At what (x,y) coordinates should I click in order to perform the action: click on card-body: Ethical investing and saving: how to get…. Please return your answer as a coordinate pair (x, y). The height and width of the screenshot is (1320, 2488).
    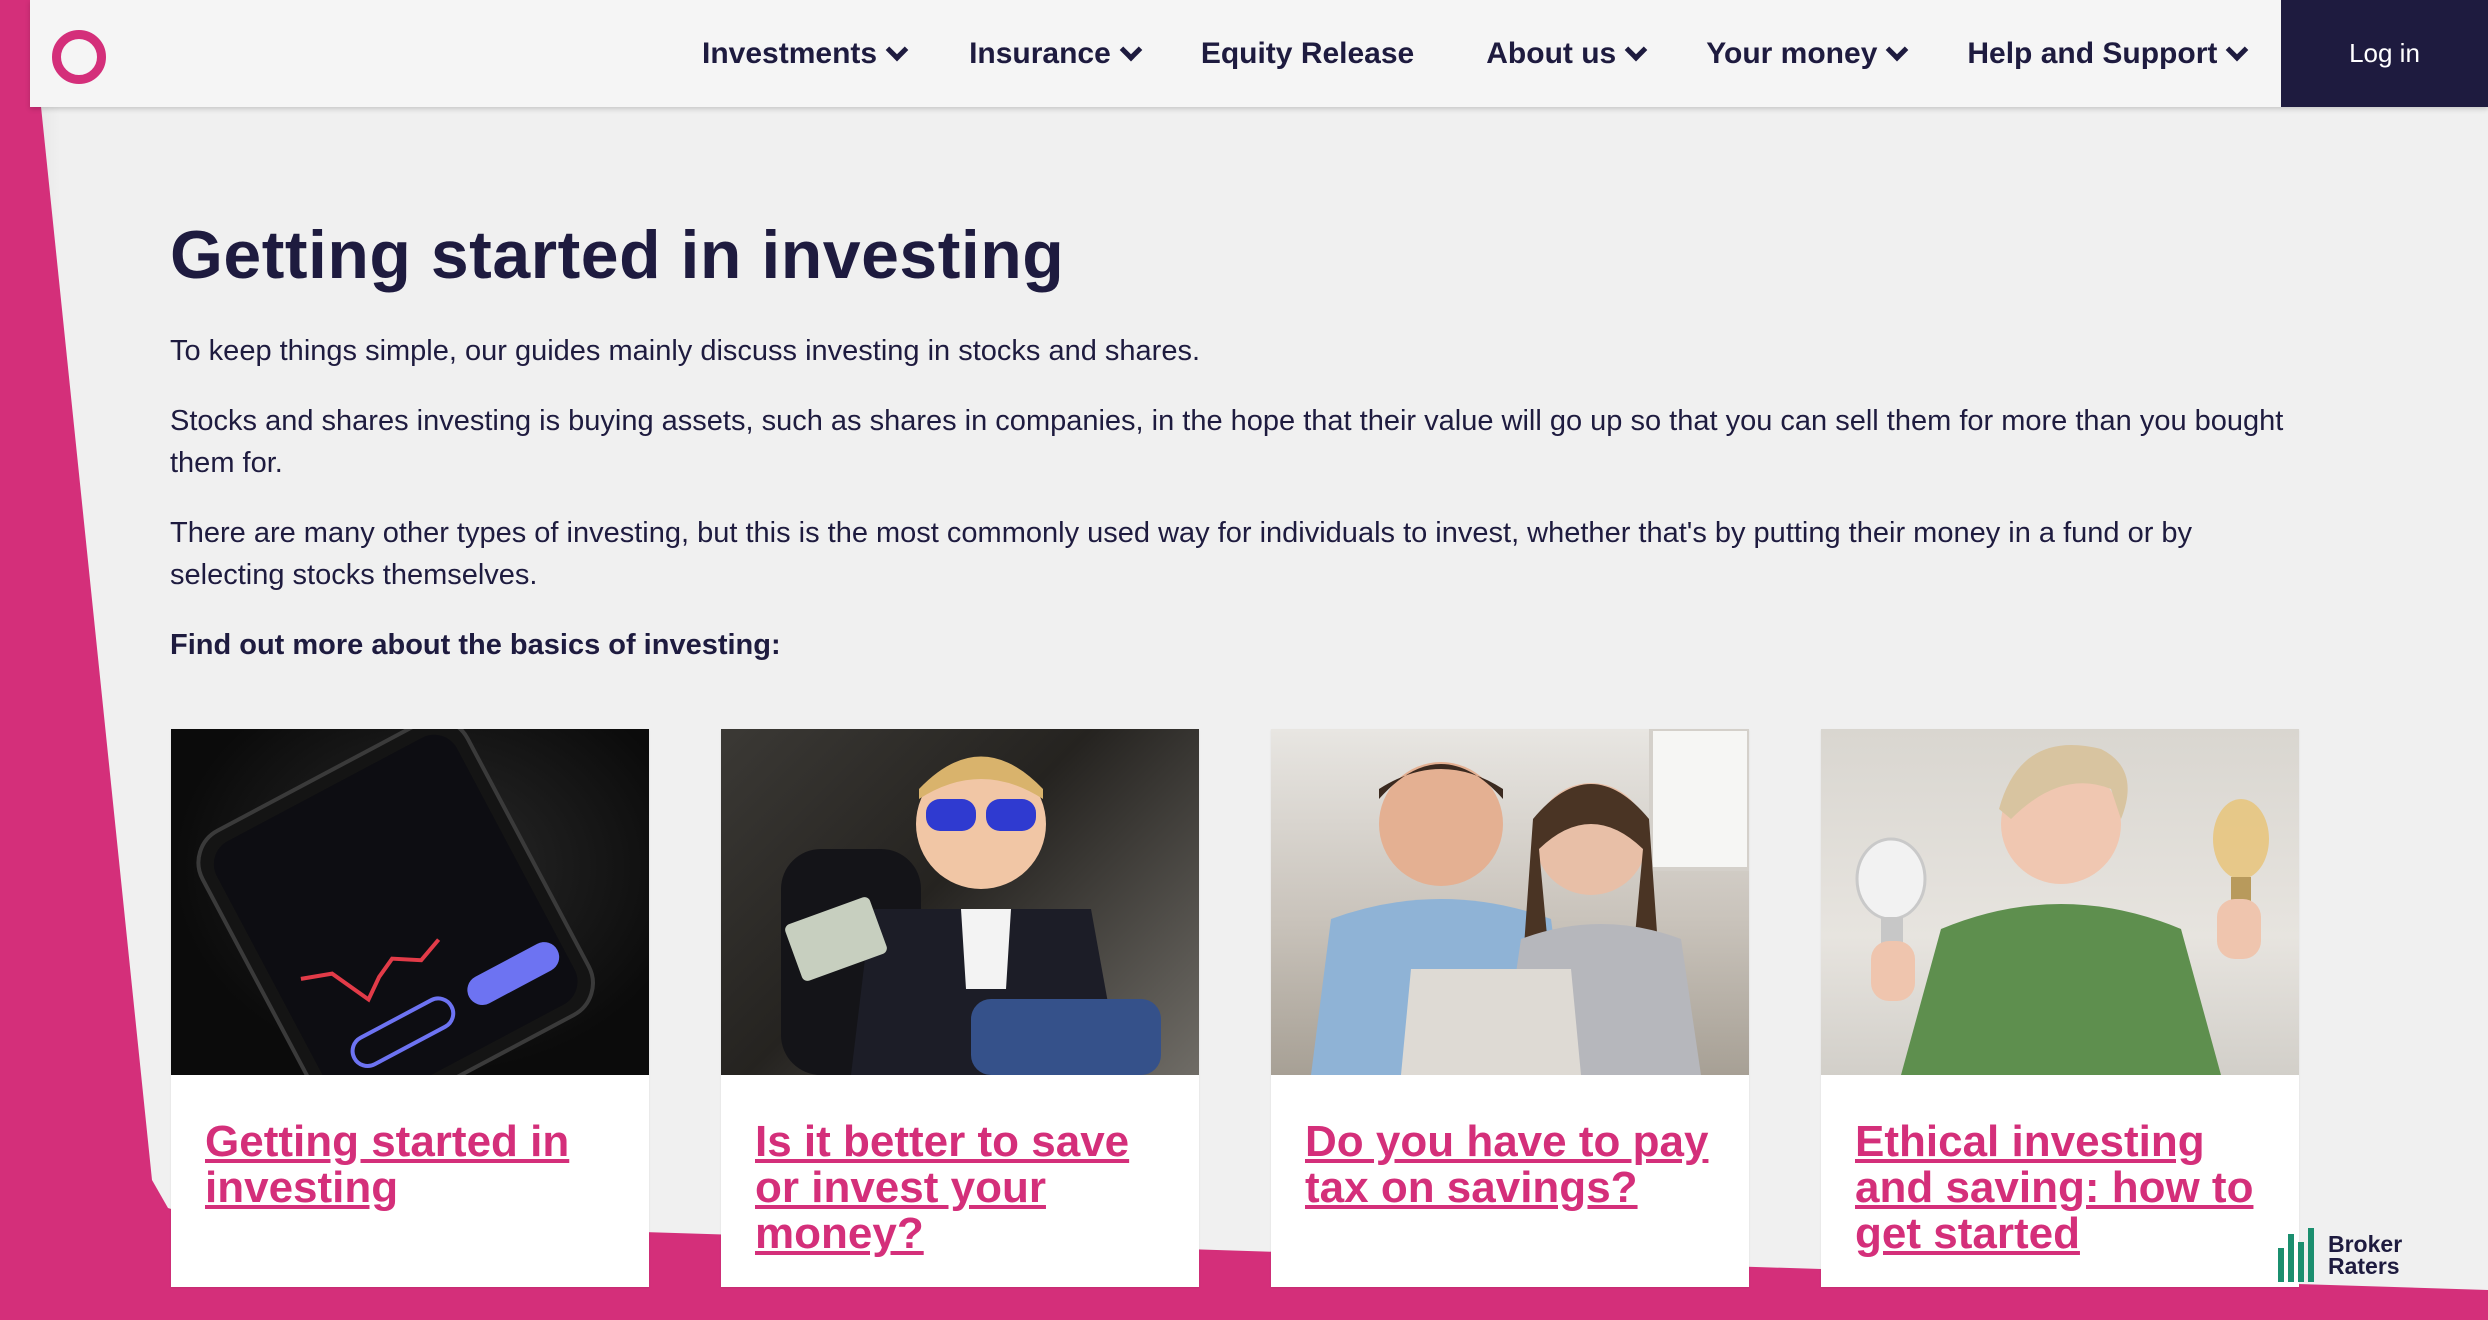
    Looking at the image, I should click on (2060, 1181).